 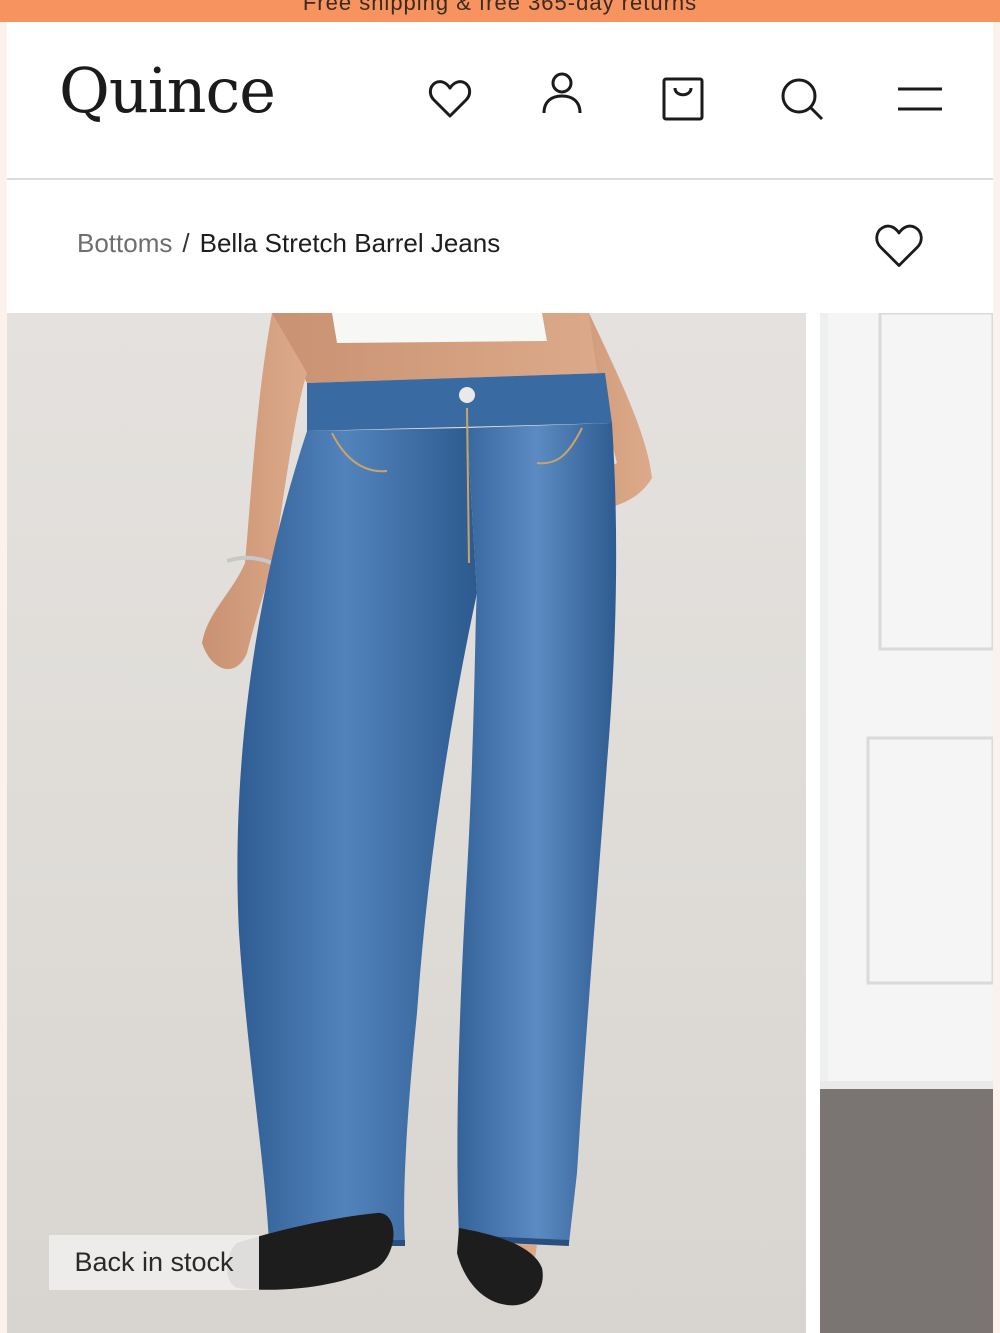 What do you see at coordinates (154, 1262) in the screenshot?
I see `back-in-stock-badge: Back in stock` at bounding box center [154, 1262].